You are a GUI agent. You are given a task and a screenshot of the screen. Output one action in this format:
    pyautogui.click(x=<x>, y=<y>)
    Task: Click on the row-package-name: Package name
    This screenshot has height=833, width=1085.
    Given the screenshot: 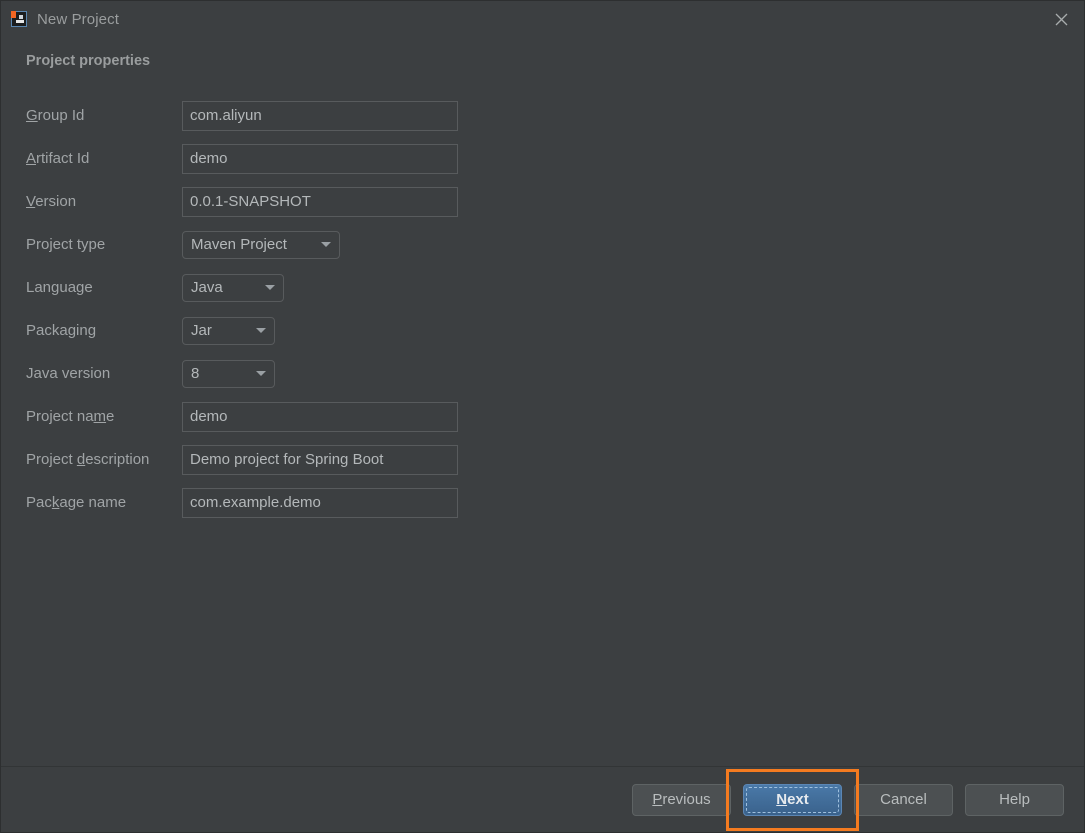 What is the action you would take?
    pyautogui.click(x=542, y=502)
    